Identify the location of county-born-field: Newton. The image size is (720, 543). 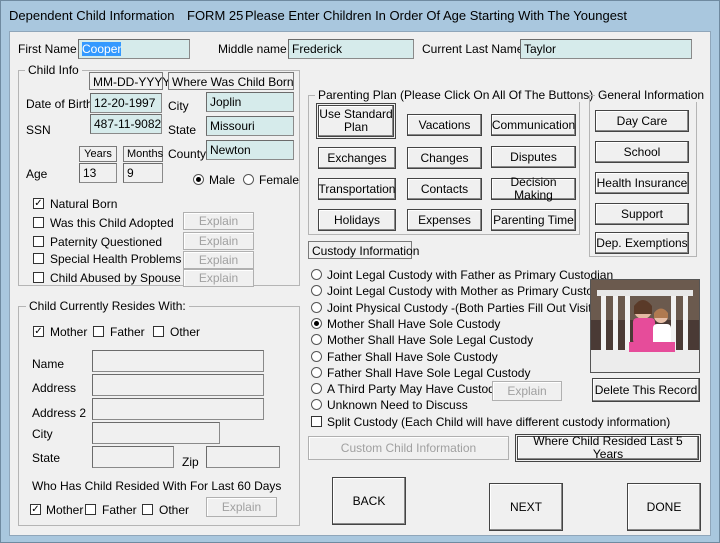
(250, 150).